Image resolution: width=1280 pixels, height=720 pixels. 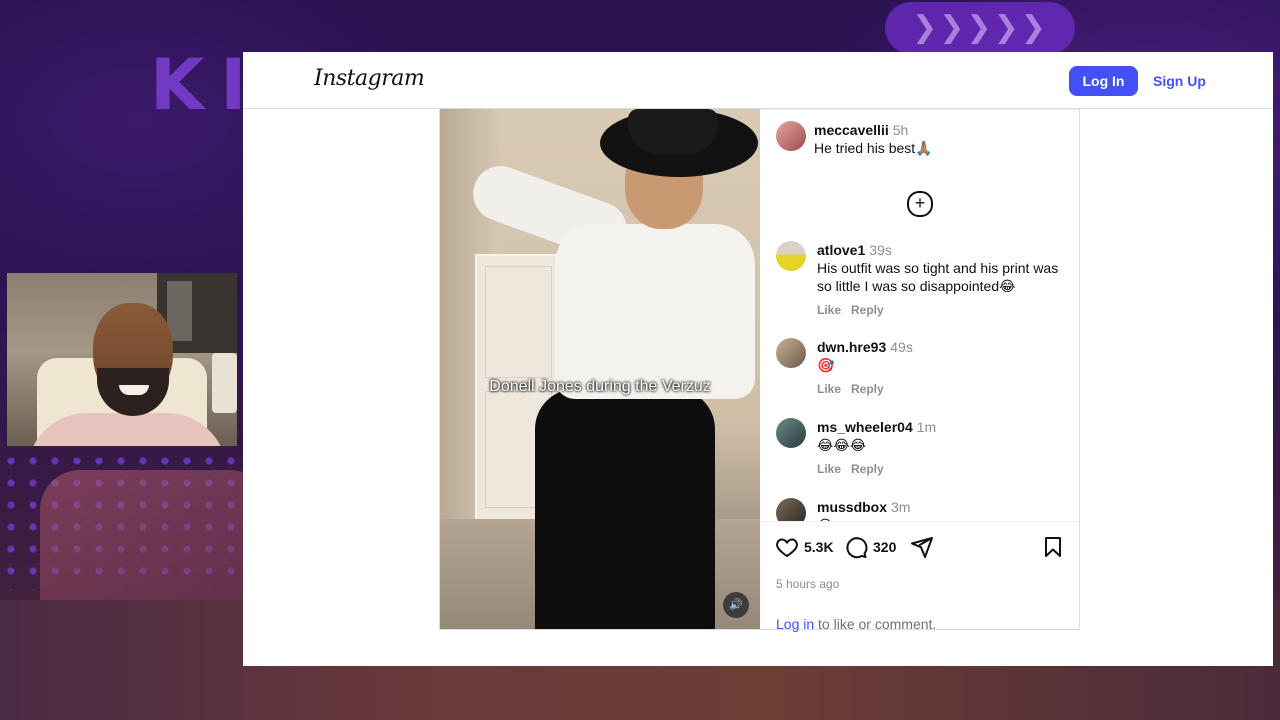 What do you see at coordinates (787, 547) in the screenshot?
I see `heart-icon` at bounding box center [787, 547].